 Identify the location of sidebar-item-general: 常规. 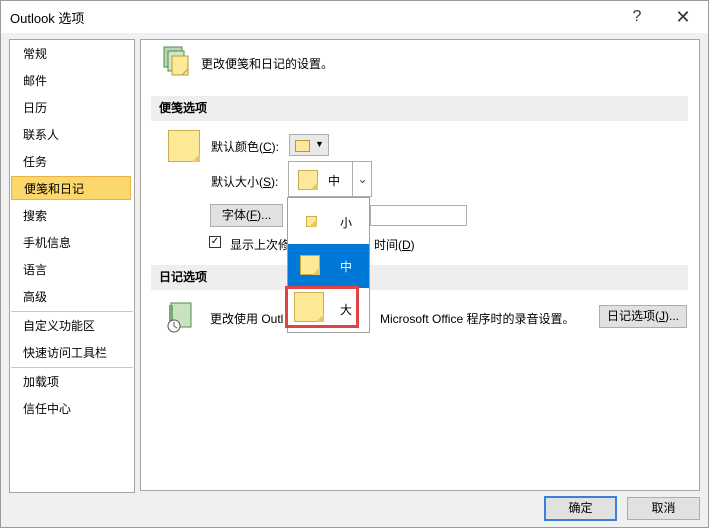
(71, 54).